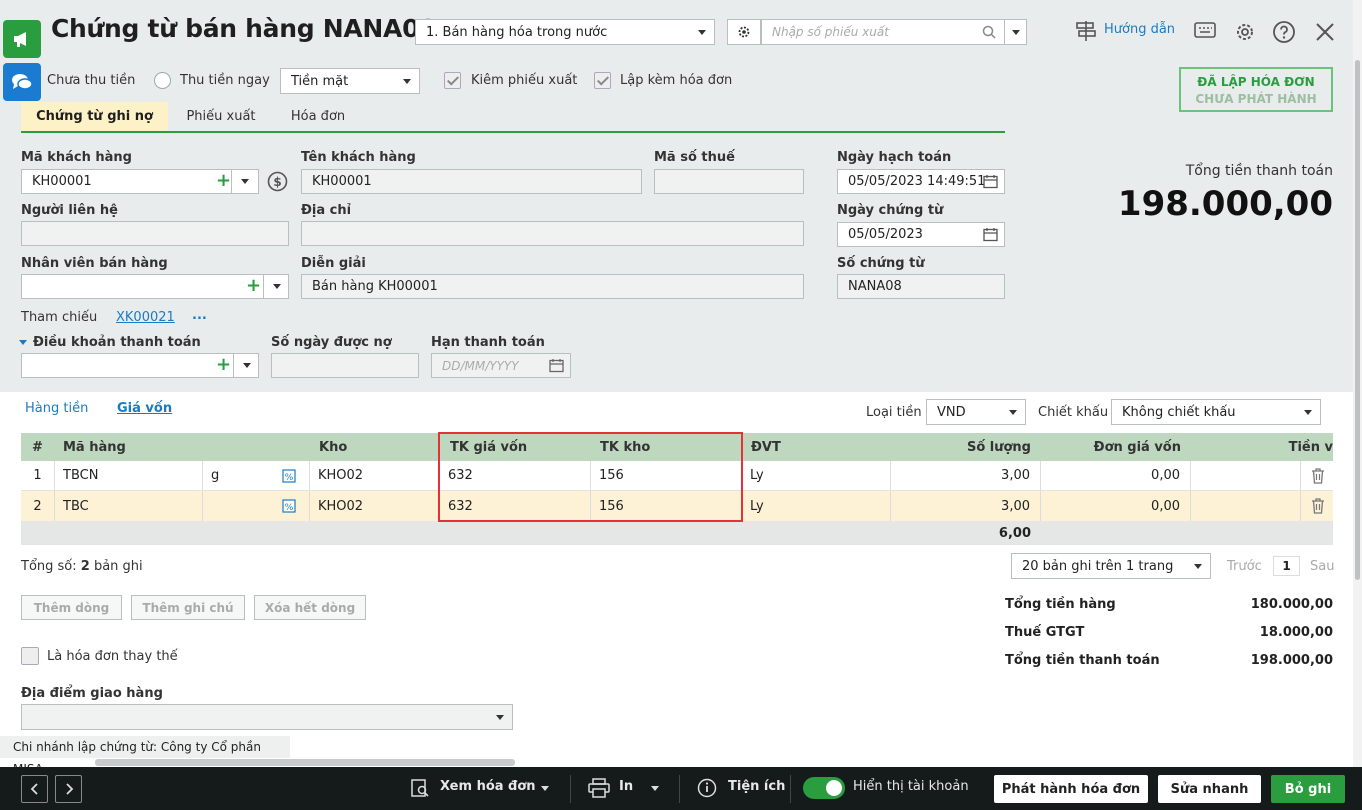 The image size is (1362, 810). Describe the element at coordinates (350, 81) in the screenshot. I see `payment-method-select: Tiền mặt` at that location.